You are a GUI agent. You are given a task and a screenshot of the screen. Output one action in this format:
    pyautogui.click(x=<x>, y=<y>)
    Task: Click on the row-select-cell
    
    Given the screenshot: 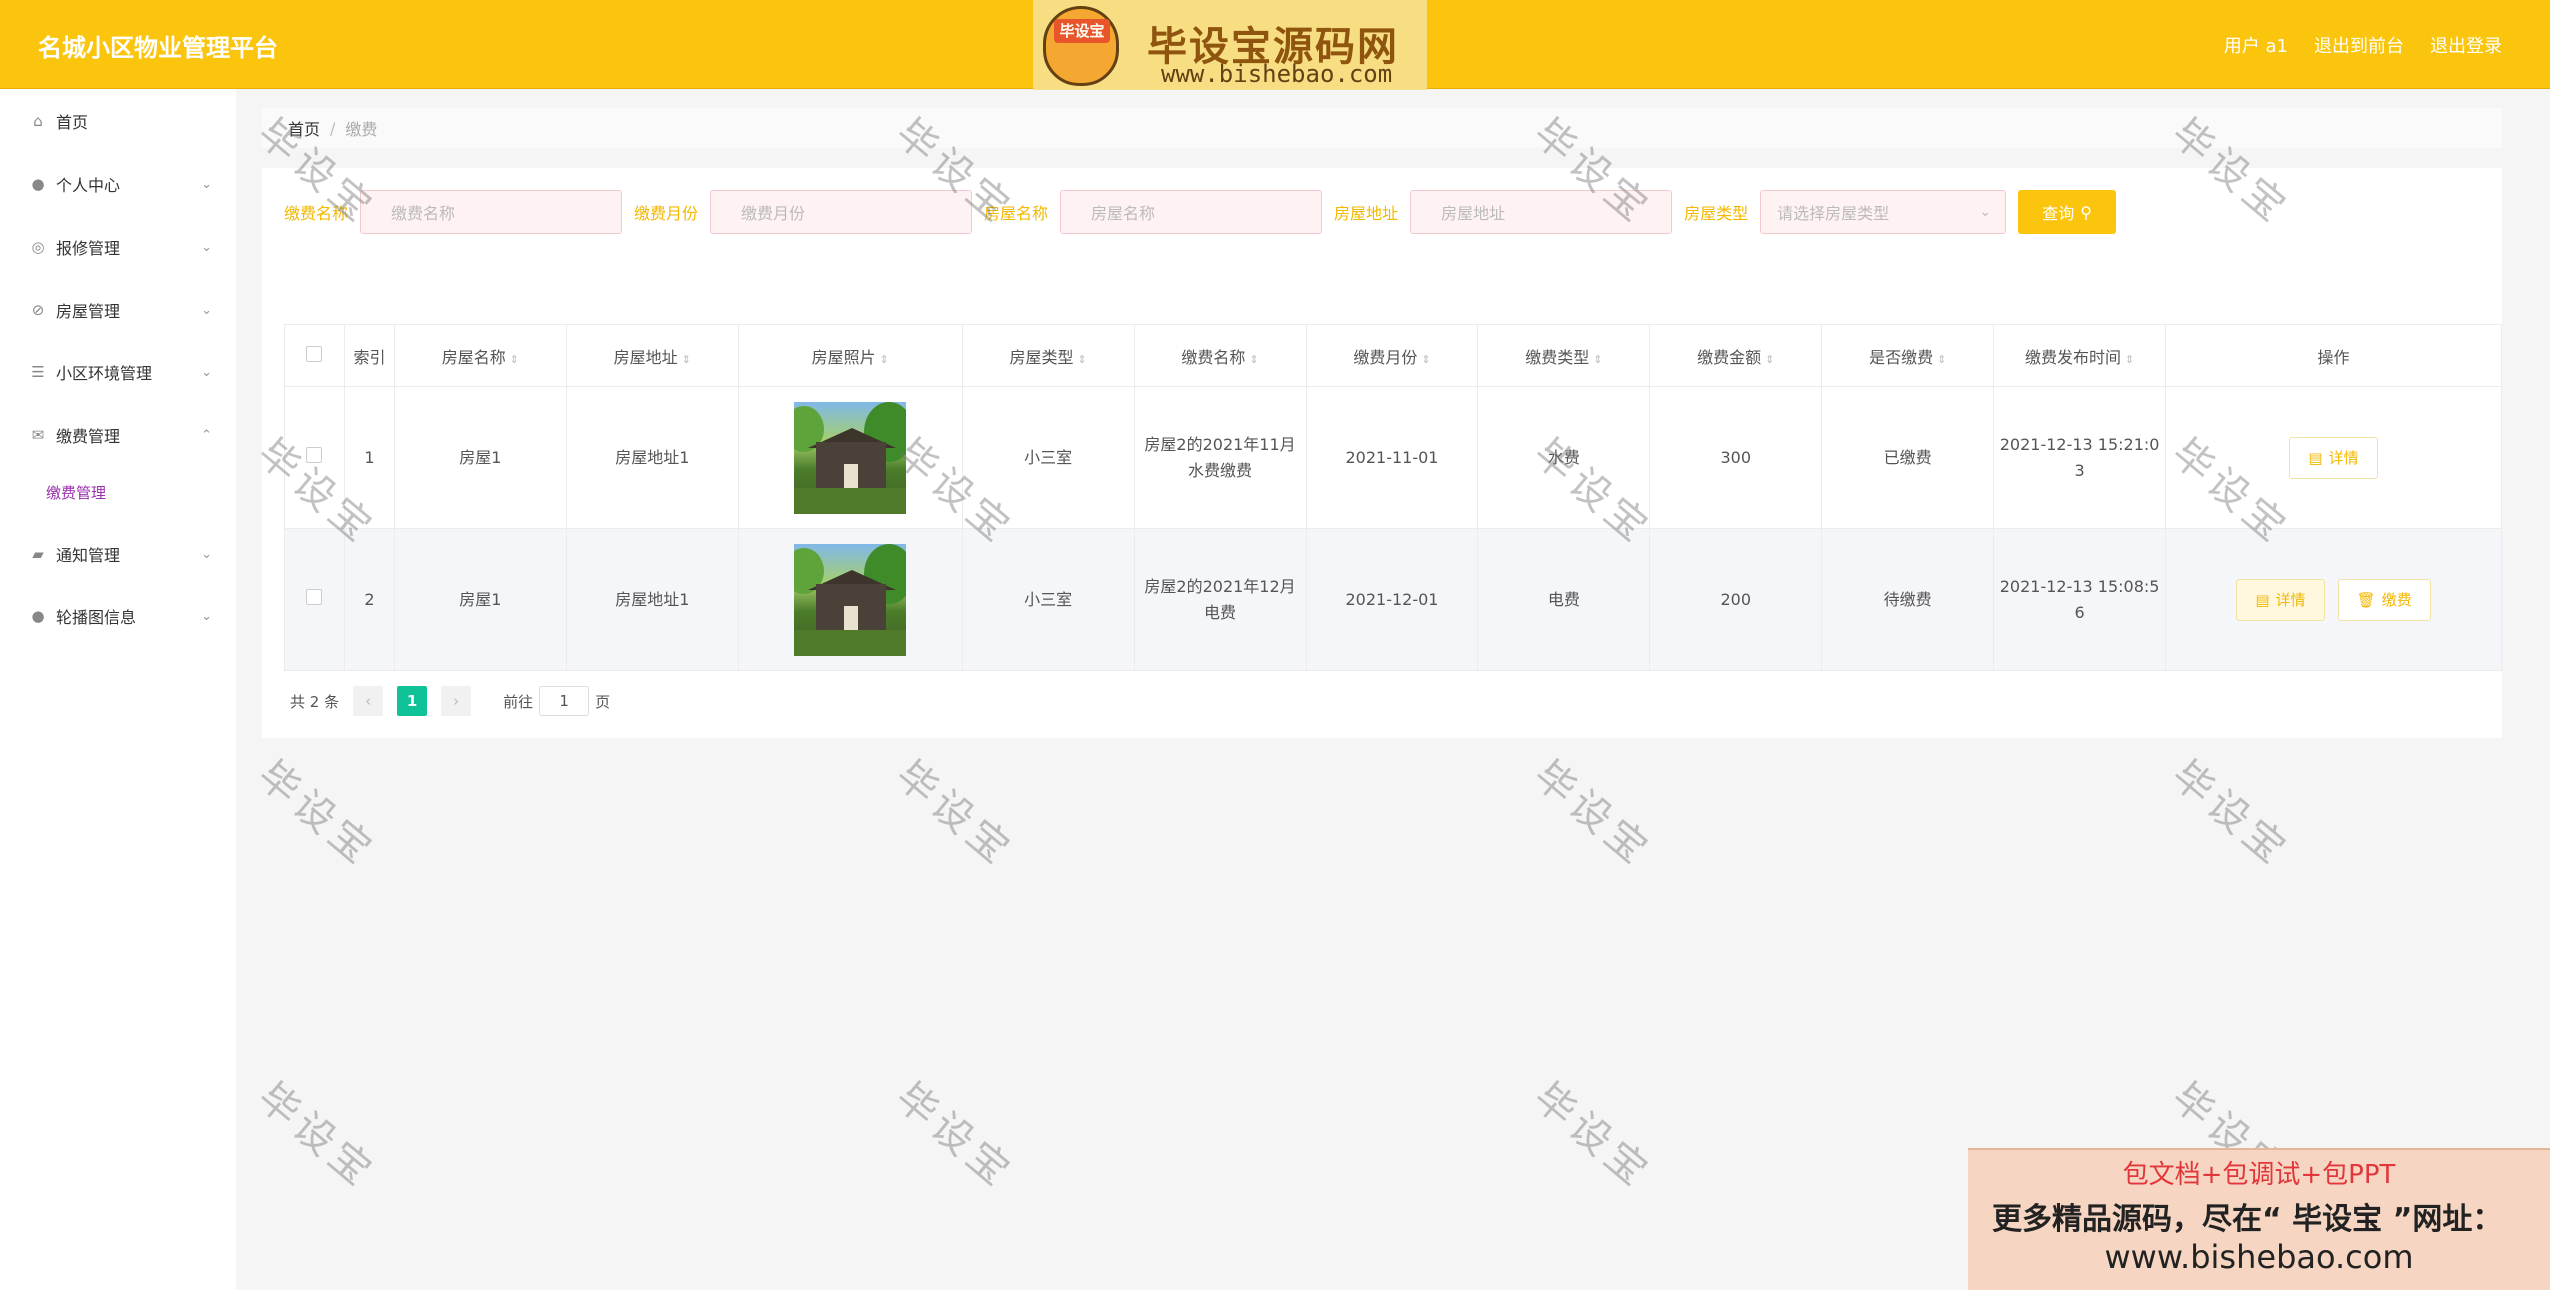 What is the action you would take?
    pyautogui.click(x=314, y=457)
    